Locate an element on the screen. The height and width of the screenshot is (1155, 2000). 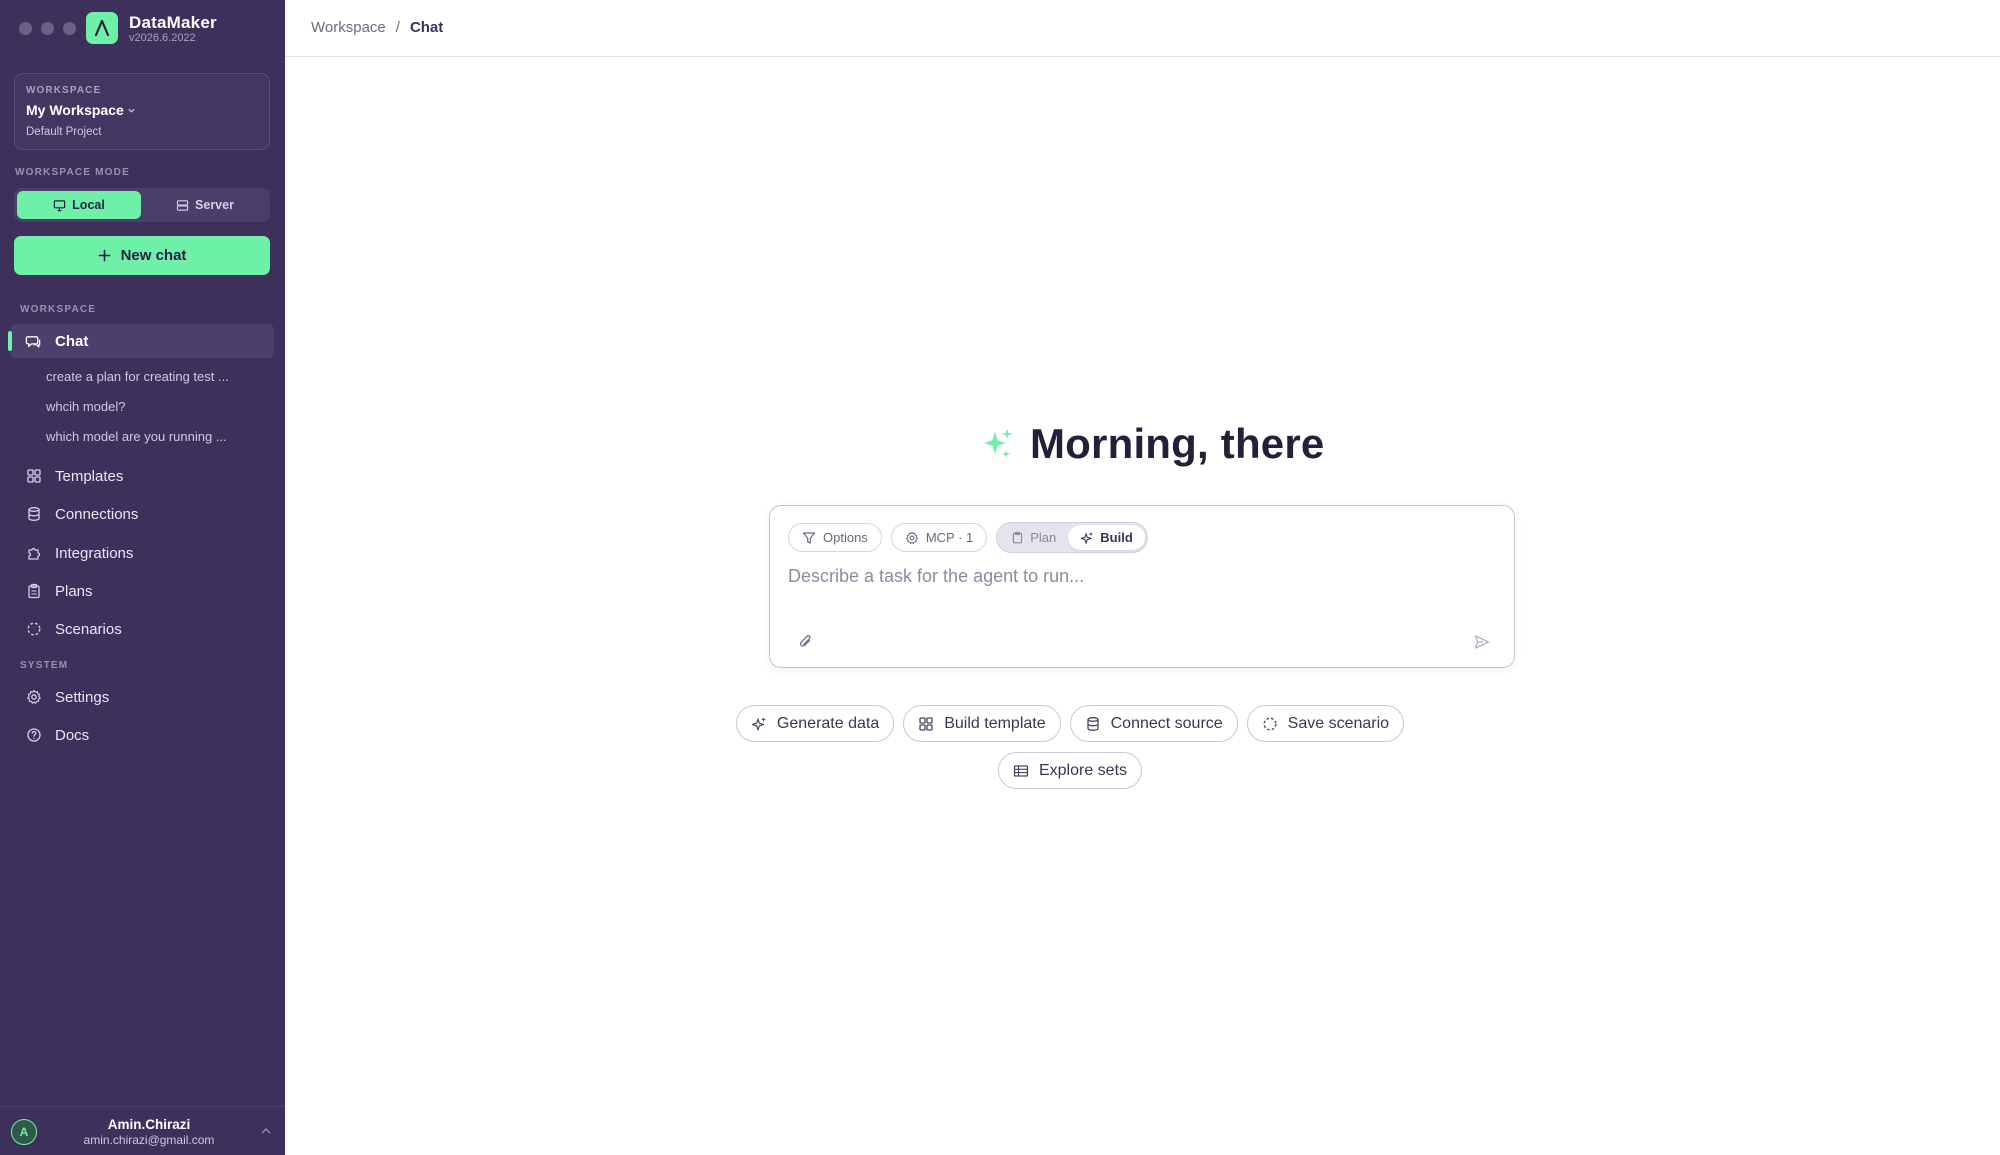
options-button: Options is located at coordinates (835, 537).